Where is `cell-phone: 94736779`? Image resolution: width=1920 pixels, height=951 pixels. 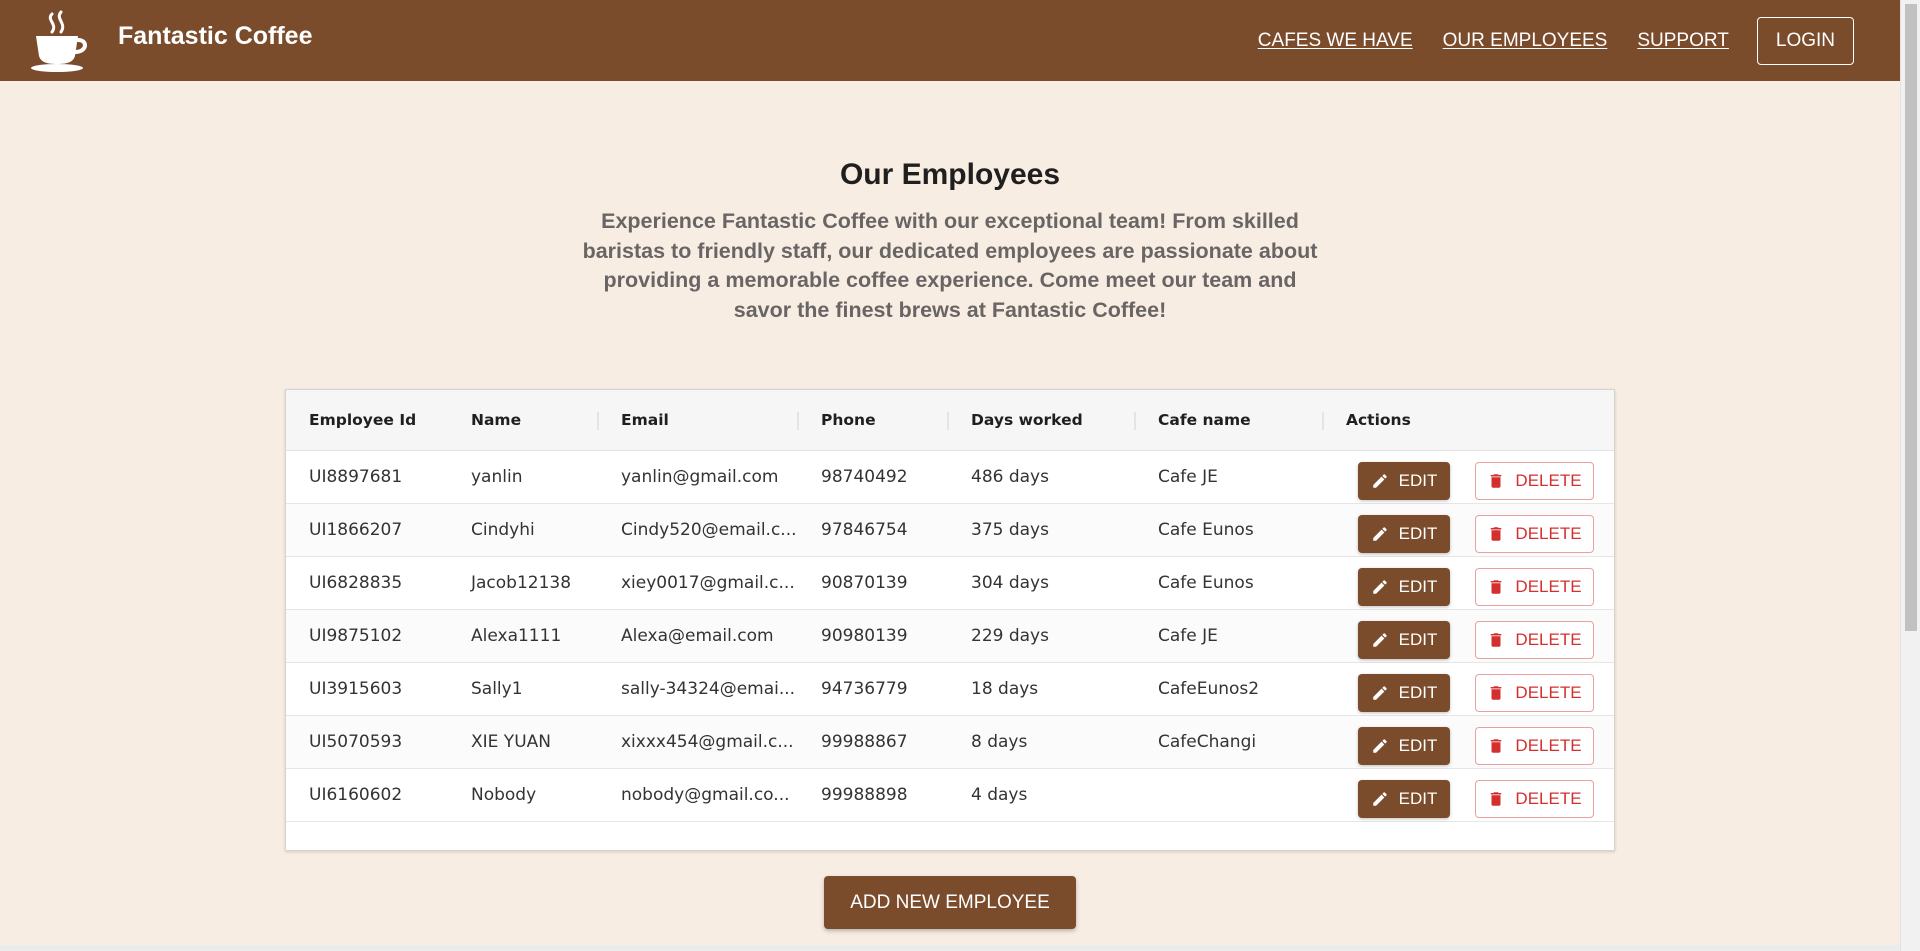
cell-phone: 94736779 is located at coordinates (864, 689).